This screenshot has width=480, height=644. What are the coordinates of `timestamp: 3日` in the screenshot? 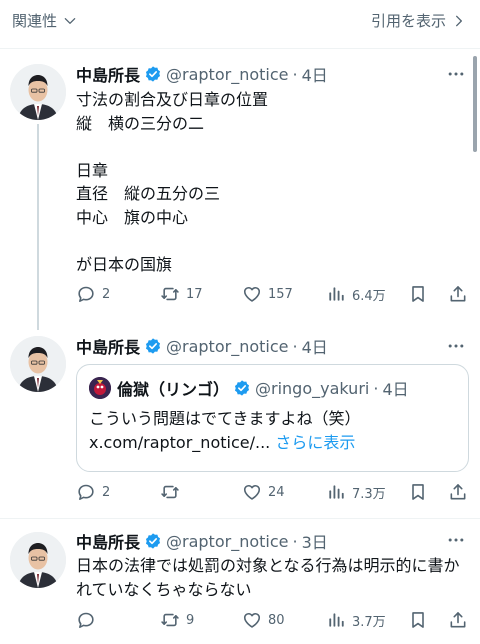 It's located at (315, 541).